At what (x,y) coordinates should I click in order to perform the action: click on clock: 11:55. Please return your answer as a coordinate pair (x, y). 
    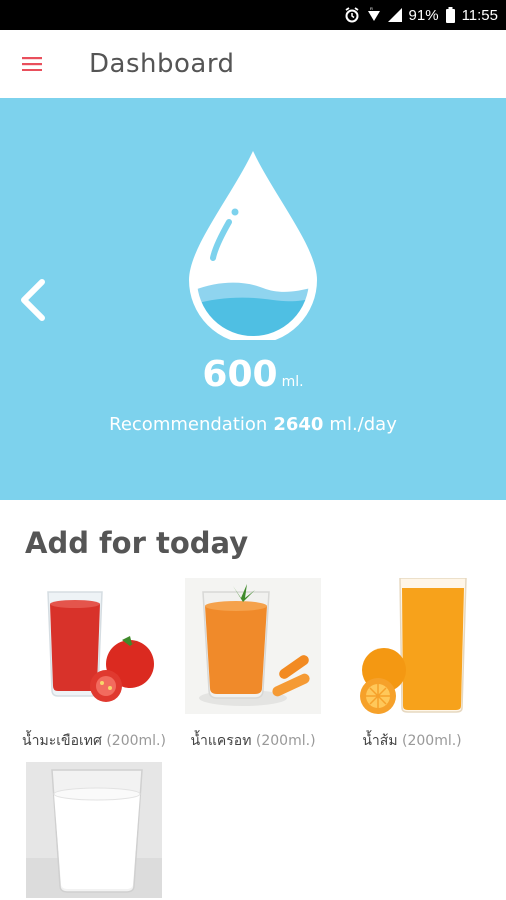
    Looking at the image, I should click on (479, 15).